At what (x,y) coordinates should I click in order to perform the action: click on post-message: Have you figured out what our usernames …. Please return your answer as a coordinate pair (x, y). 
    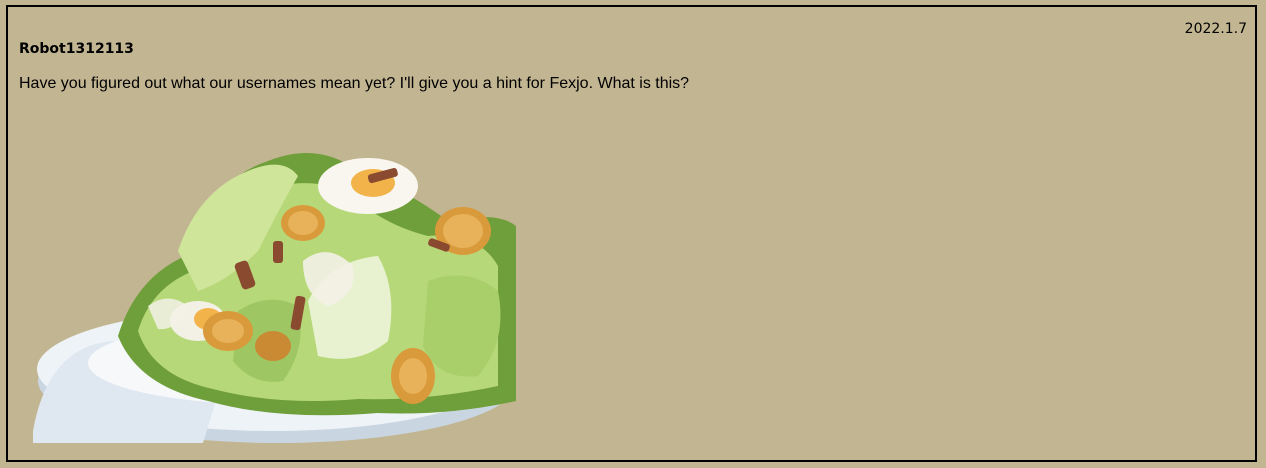
    Looking at the image, I should click on (354, 83).